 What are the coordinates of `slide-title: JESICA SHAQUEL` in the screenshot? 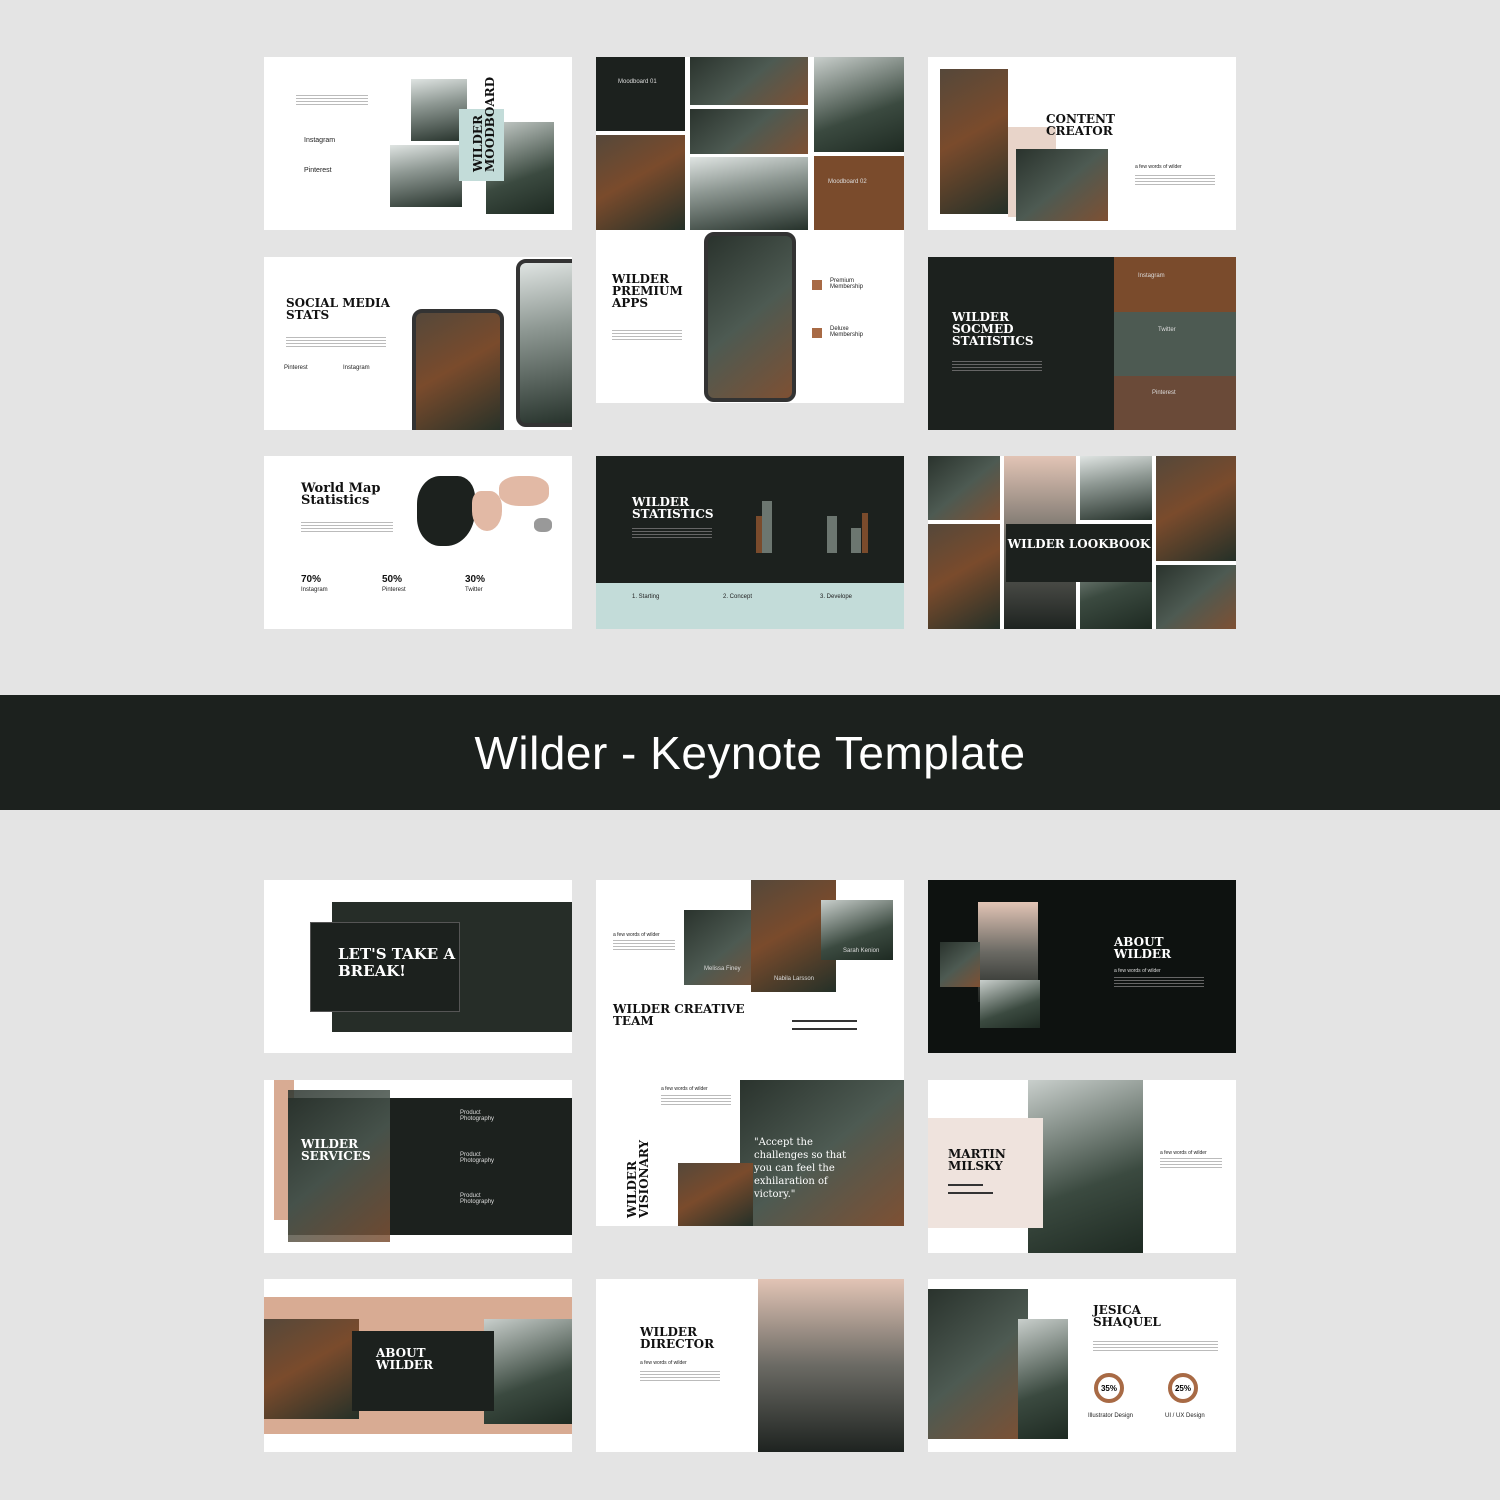 It's located at (1127, 1316).